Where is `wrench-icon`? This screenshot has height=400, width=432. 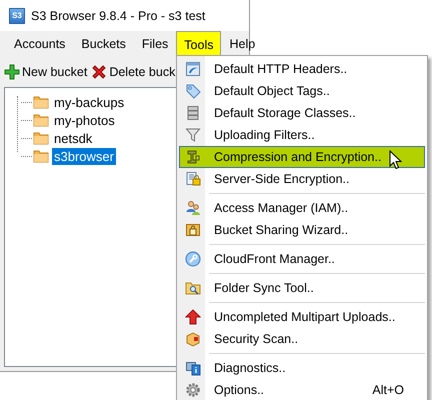
wrench-icon is located at coordinates (193, 259).